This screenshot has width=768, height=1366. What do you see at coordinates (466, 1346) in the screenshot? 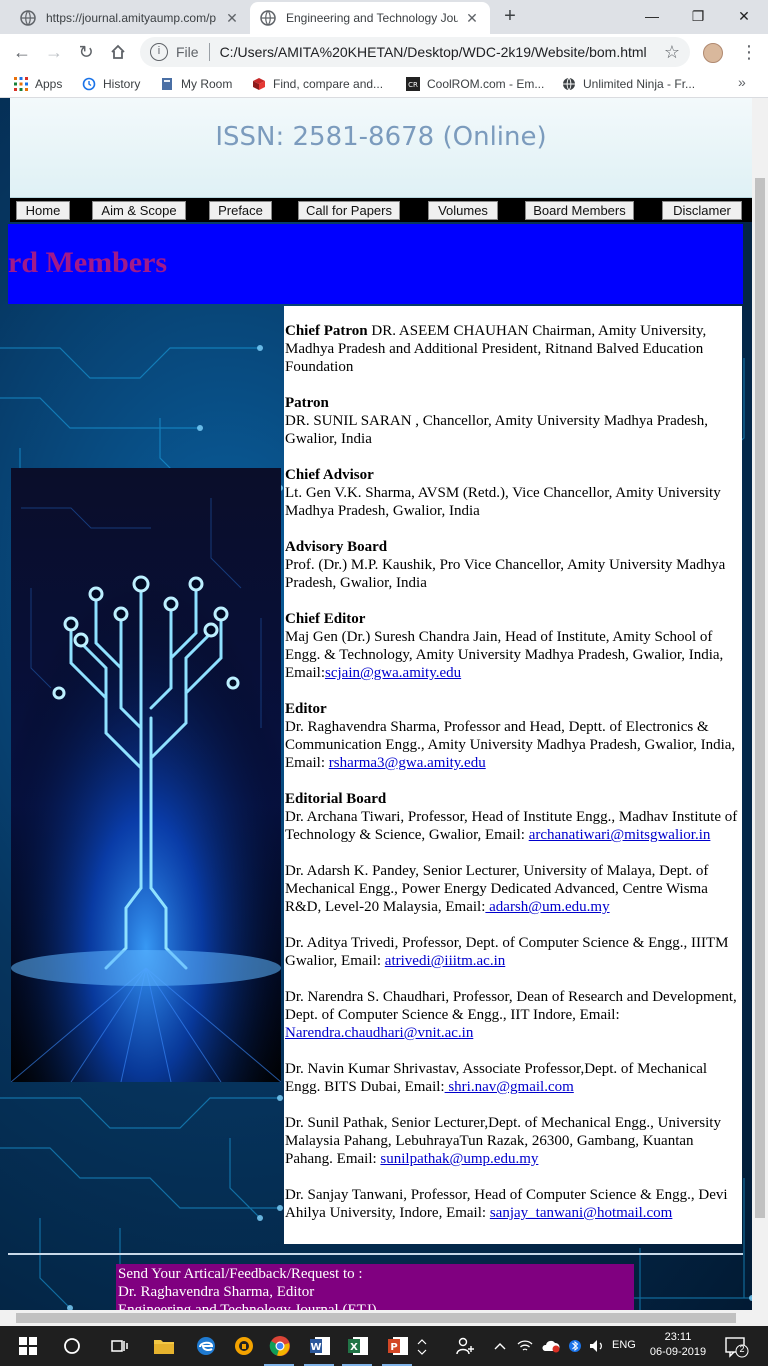
I see `people-icon` at bounding box center [466, 1346].